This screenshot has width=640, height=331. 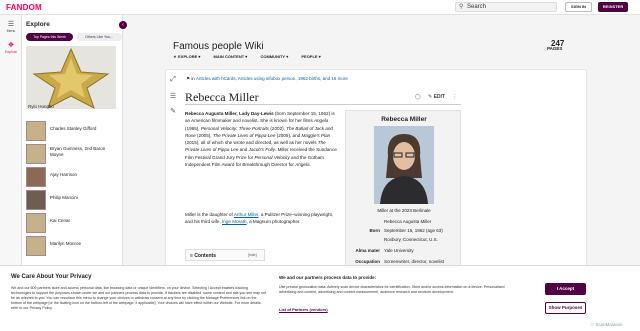 I want to click on explore-title: Explore, so click(x=38, y=24).